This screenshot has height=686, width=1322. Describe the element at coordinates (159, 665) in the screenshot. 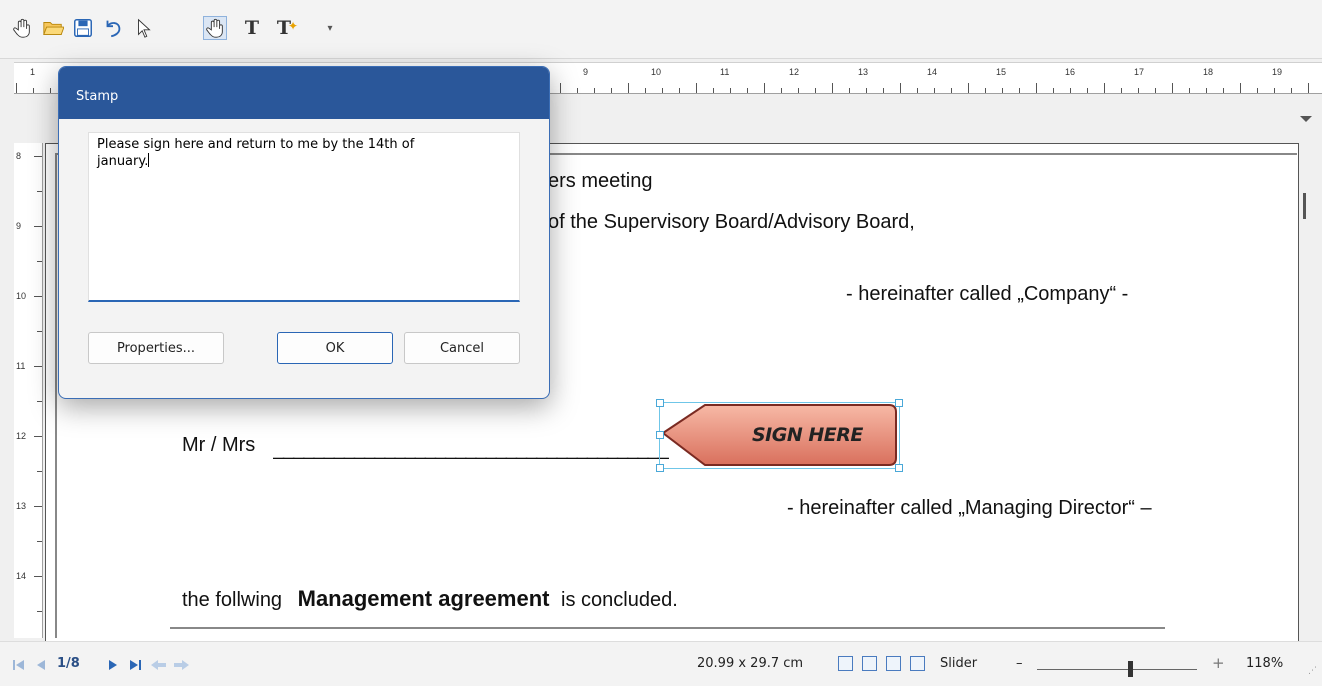

I see `history-back-icon` at that location.